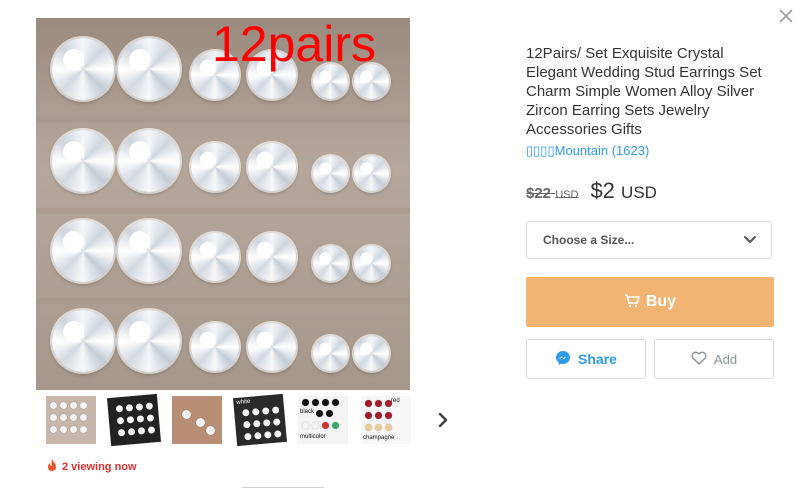  What do you see at coordinates (786, 16) in the screenshot?
I see `close-icon` at bounding box center [786, 16].